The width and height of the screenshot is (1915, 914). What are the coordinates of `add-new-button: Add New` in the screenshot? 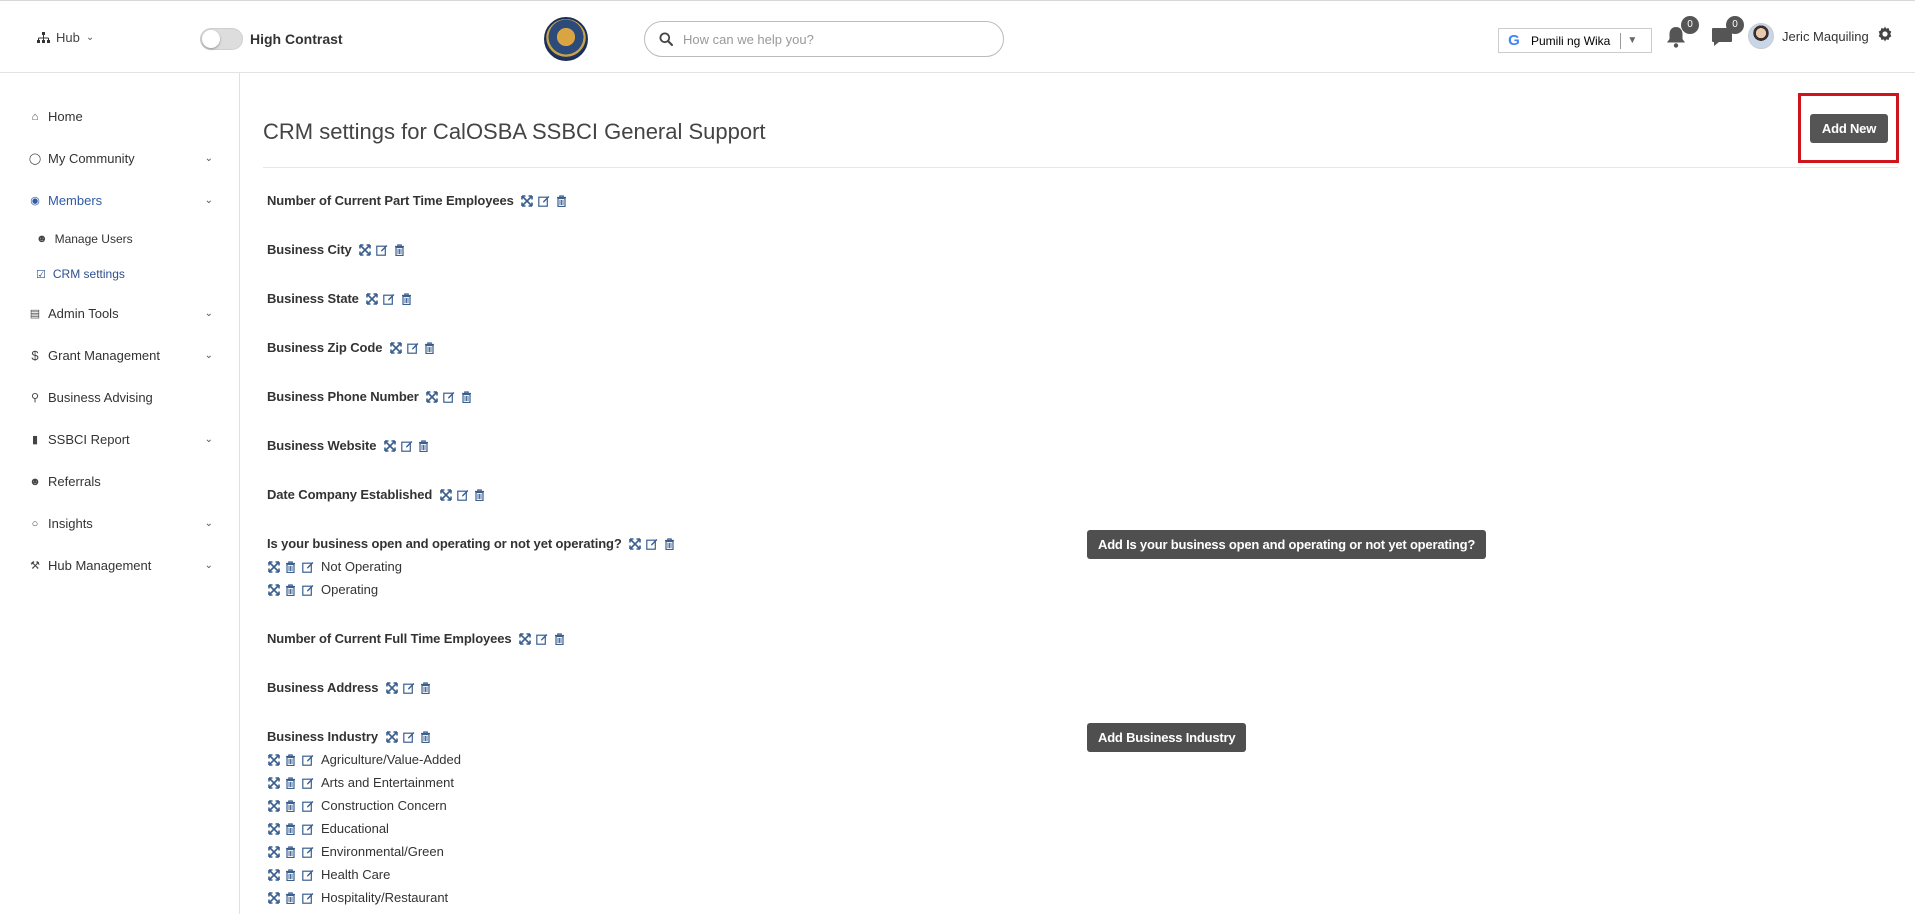 It's located at (1849, 128).